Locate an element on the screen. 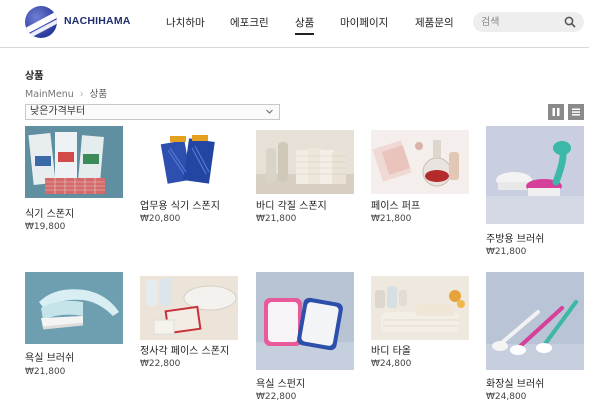 This screenshot has width=589, height=409. bath-brush-image is located at coordinates (74, 308).